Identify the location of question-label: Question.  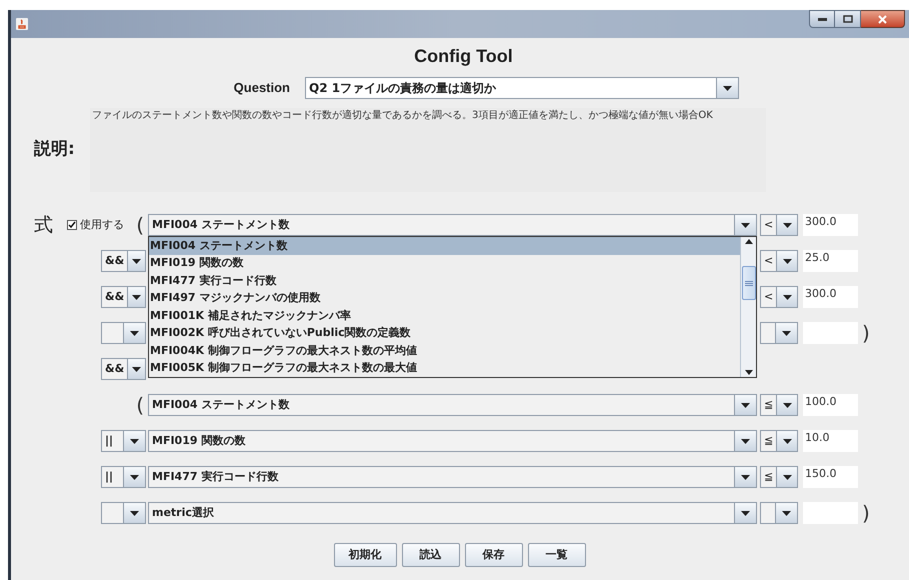
(261, 88).